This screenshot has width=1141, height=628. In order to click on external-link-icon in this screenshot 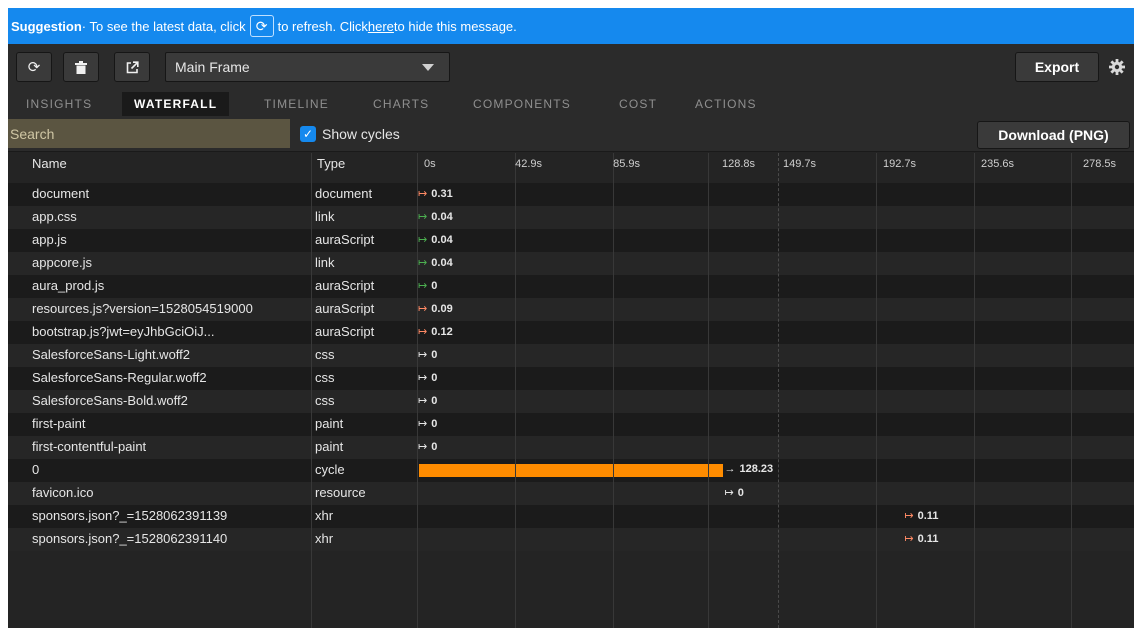, I will do `click(132, 66)`.